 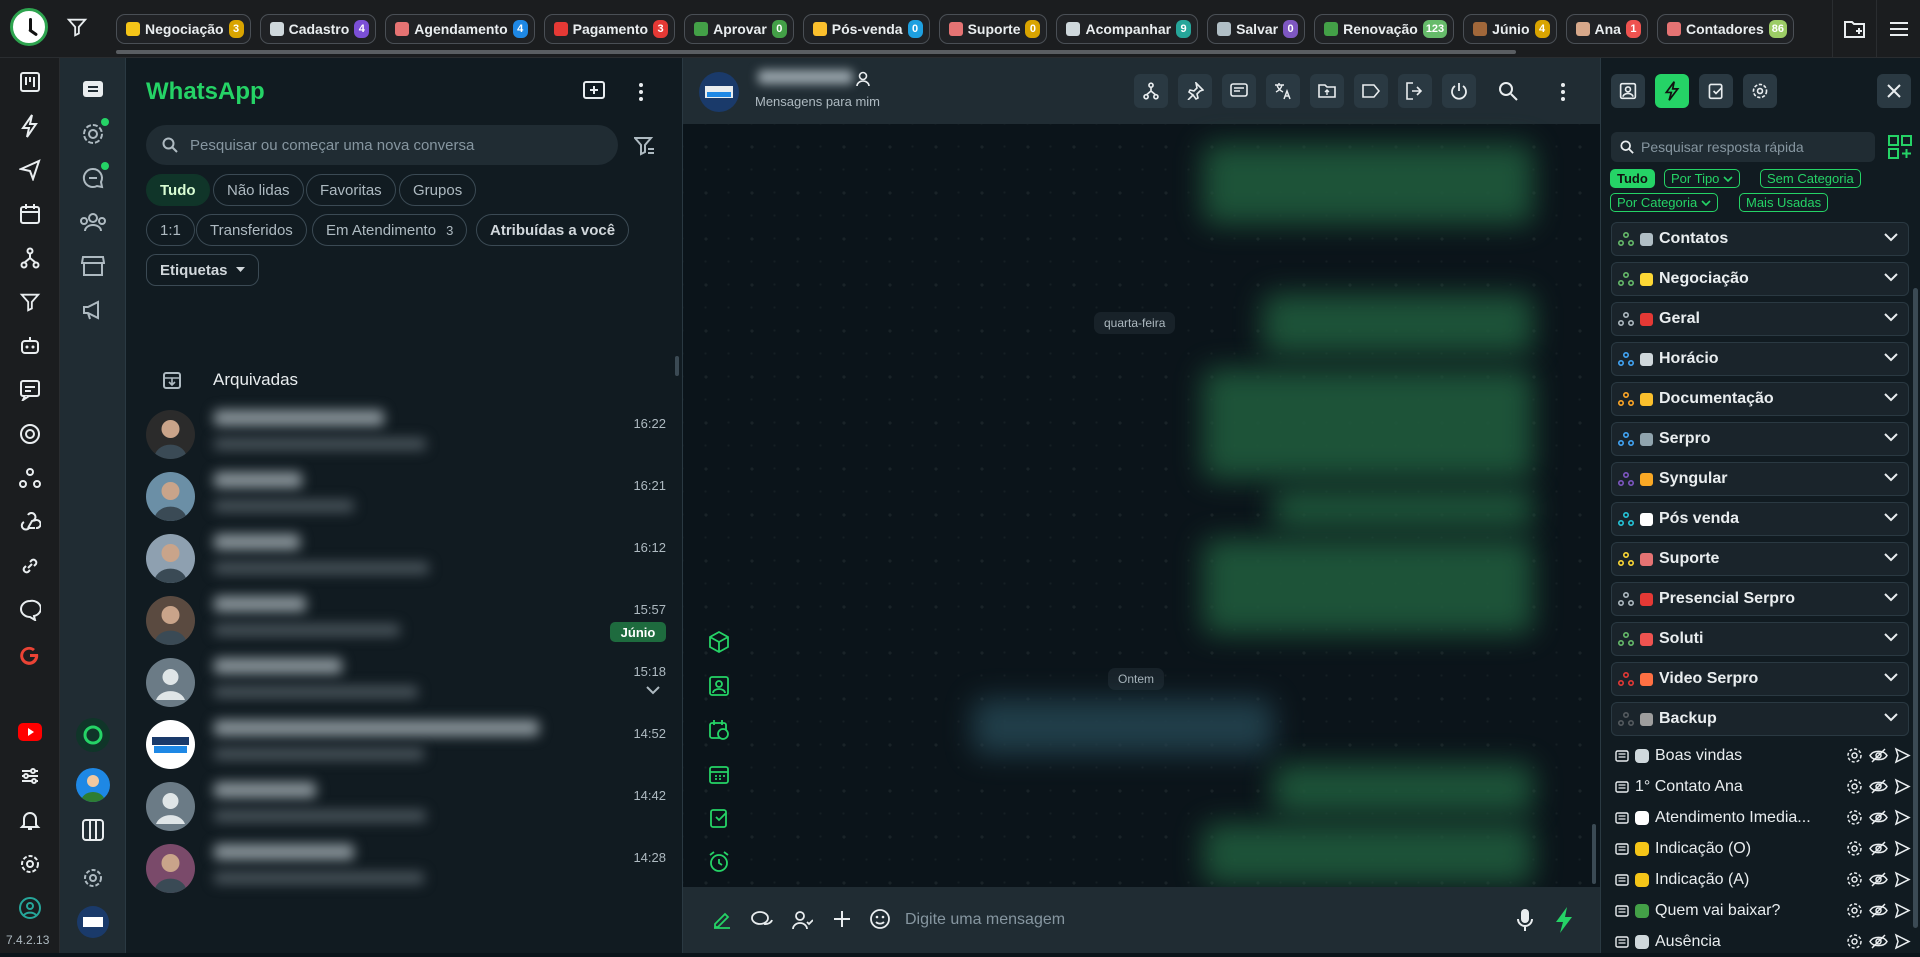 What do you see at coordinates (258, 190) in the screenshot?
I see `filter-nao-lidas: Não lidas` at bounding box center [258, 190].